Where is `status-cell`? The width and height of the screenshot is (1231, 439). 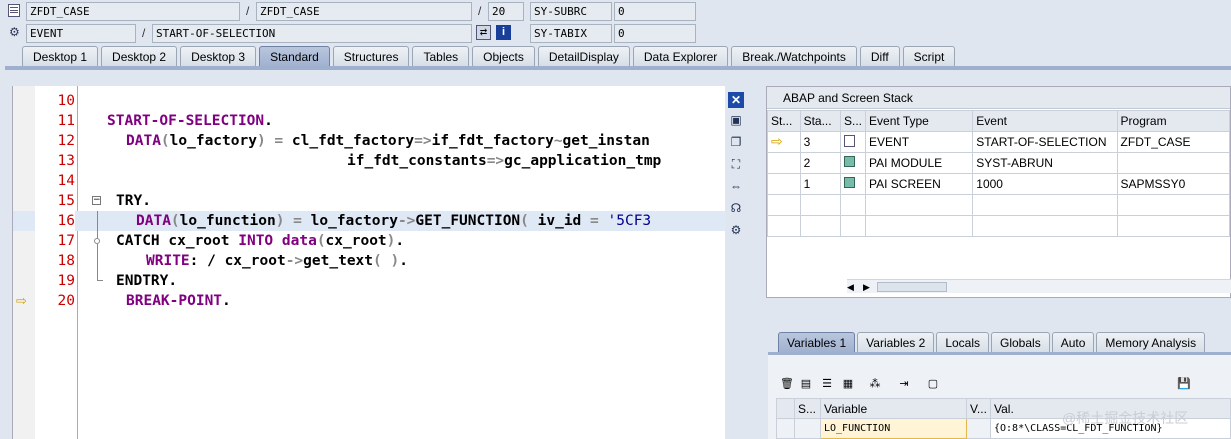 status-cell is located at coordinates (807, 428).